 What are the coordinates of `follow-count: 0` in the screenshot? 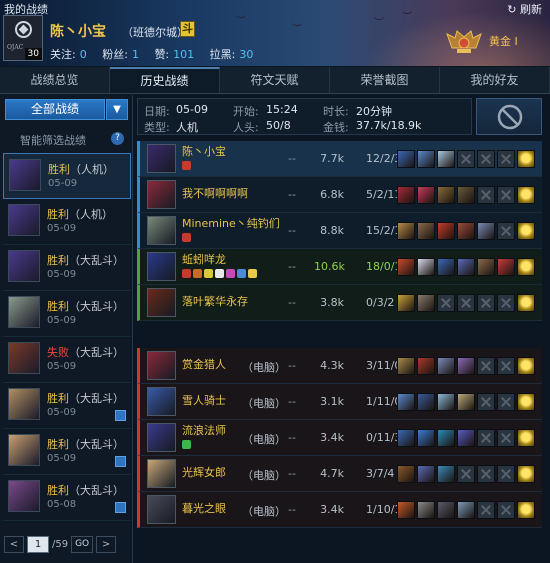 It's located at (83, 54).